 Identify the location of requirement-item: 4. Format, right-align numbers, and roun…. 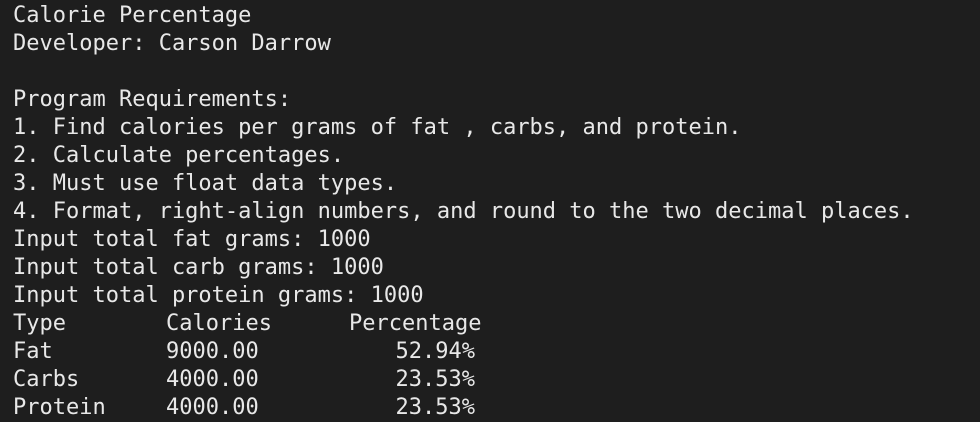
(463, 211).